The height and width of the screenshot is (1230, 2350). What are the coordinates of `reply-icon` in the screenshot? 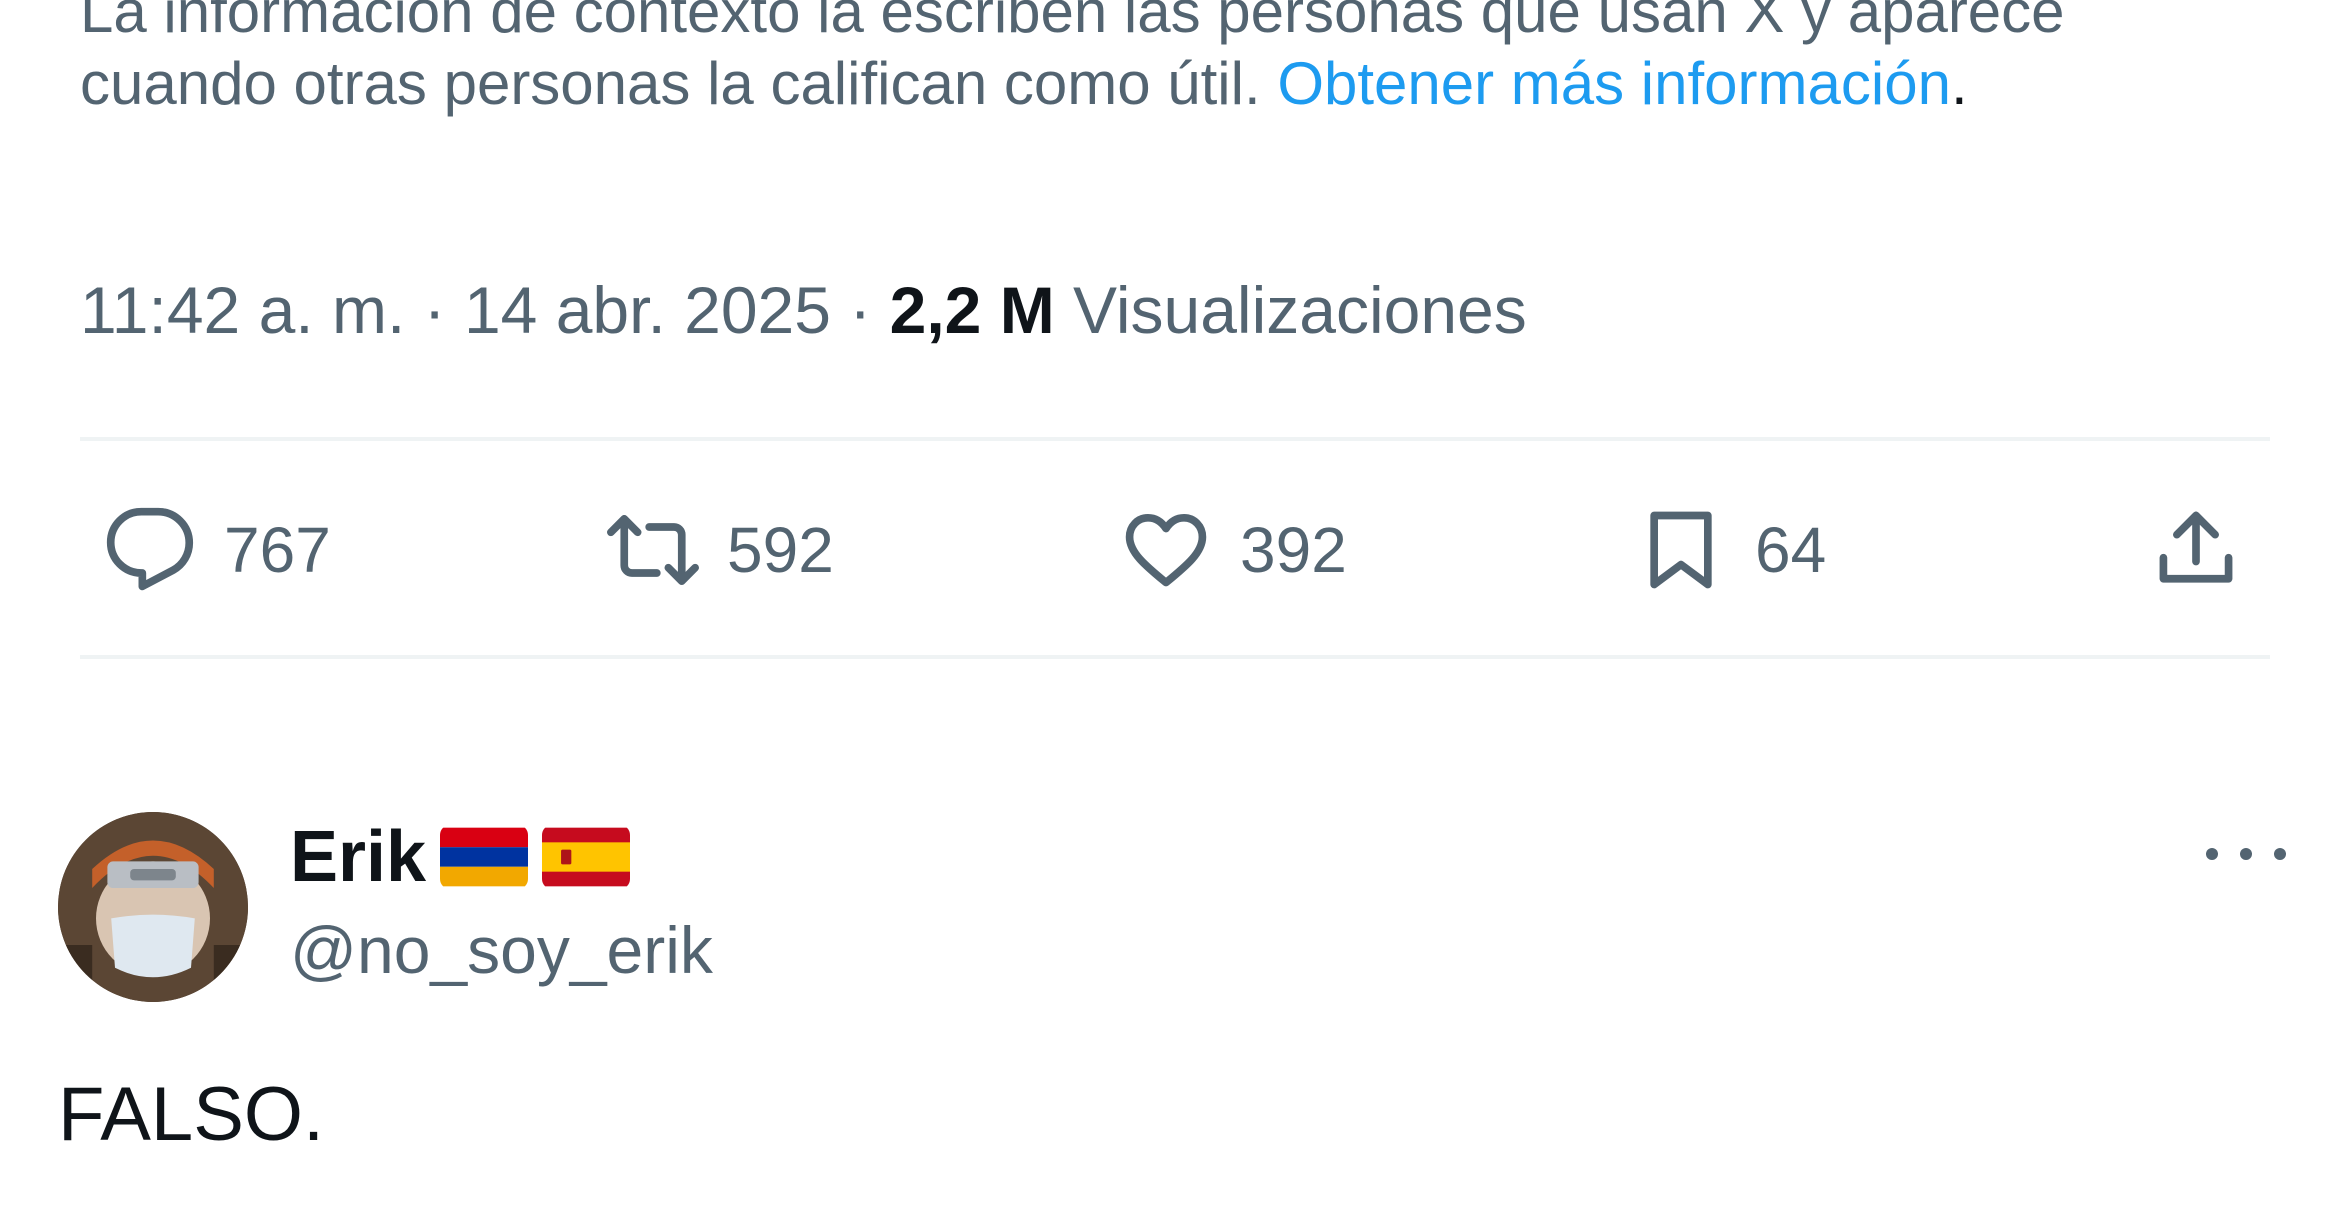 It's located at (150, 549).